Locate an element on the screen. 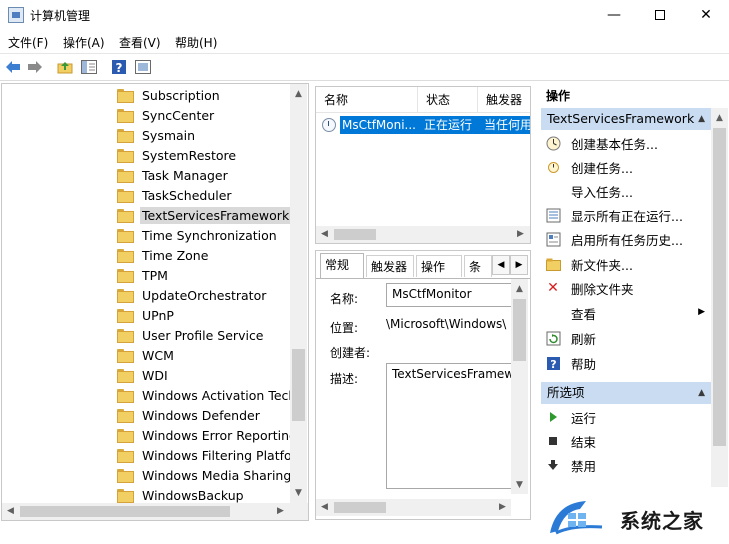  properties-horizontal-scrollbar: ◀ ▶ is located at coordinates (413, 507).